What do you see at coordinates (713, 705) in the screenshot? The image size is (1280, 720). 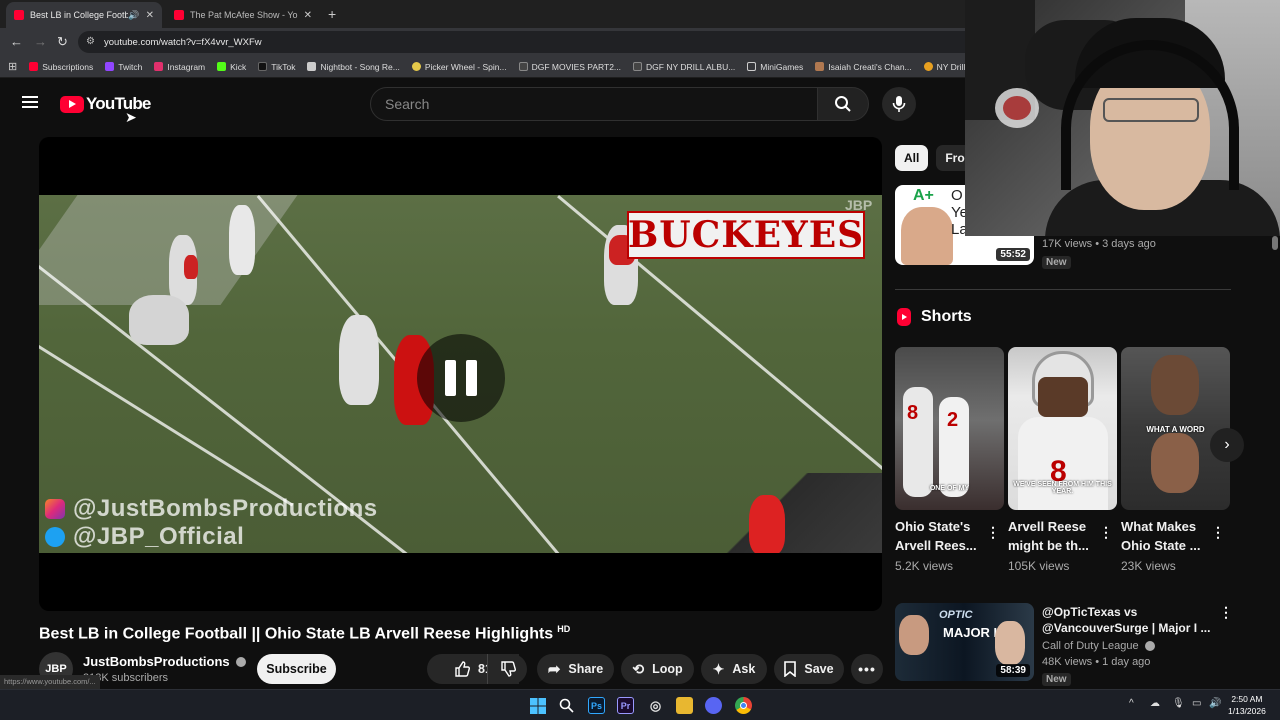 I see `discord-icon` at bounding box center [713, 705].